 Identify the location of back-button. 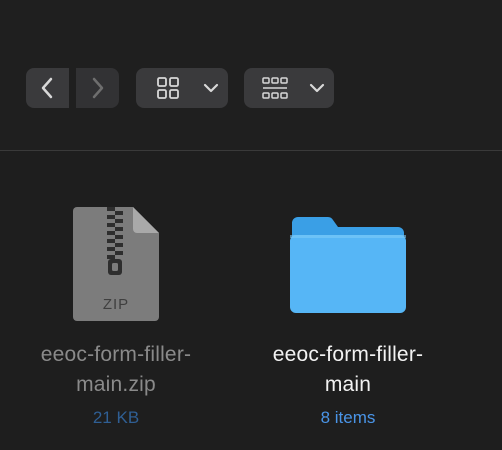
(47, 88).